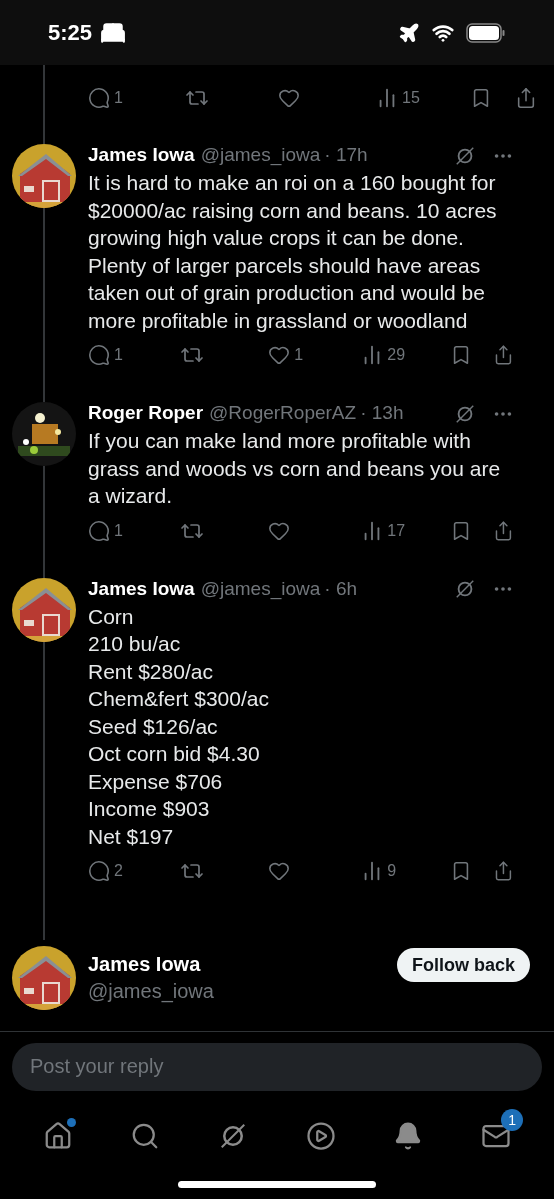 Image resolution: width=554 pixels, height=1199 pixels. Describe the element at coordinates (392, 871) in the screenshot. I see `views-count: 9` at that location.